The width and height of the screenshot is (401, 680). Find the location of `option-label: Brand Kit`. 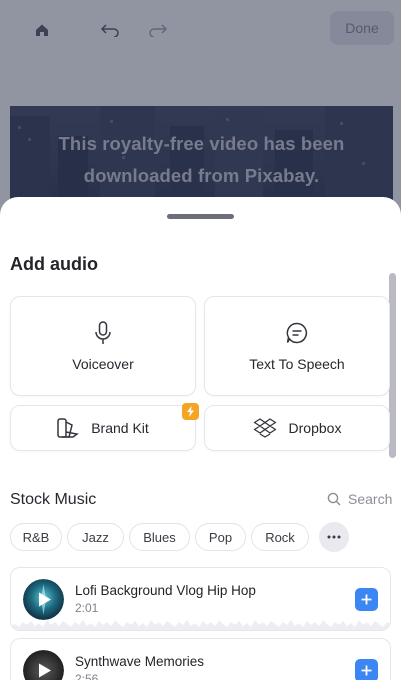

option-label: Brand Kit is located at coordinates (120, 428).